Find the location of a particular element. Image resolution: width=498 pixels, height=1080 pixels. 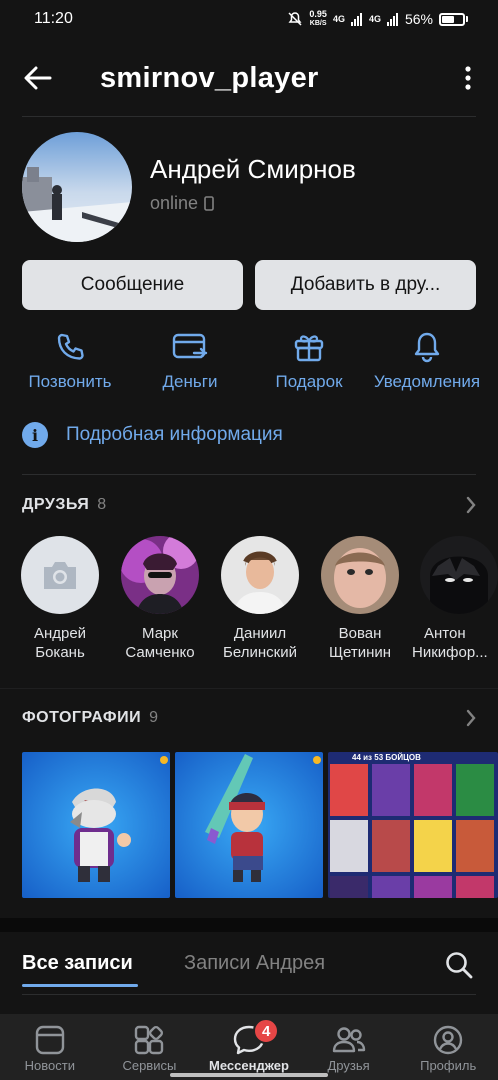

header: smirnov_player is located at coordinates (249, 78).